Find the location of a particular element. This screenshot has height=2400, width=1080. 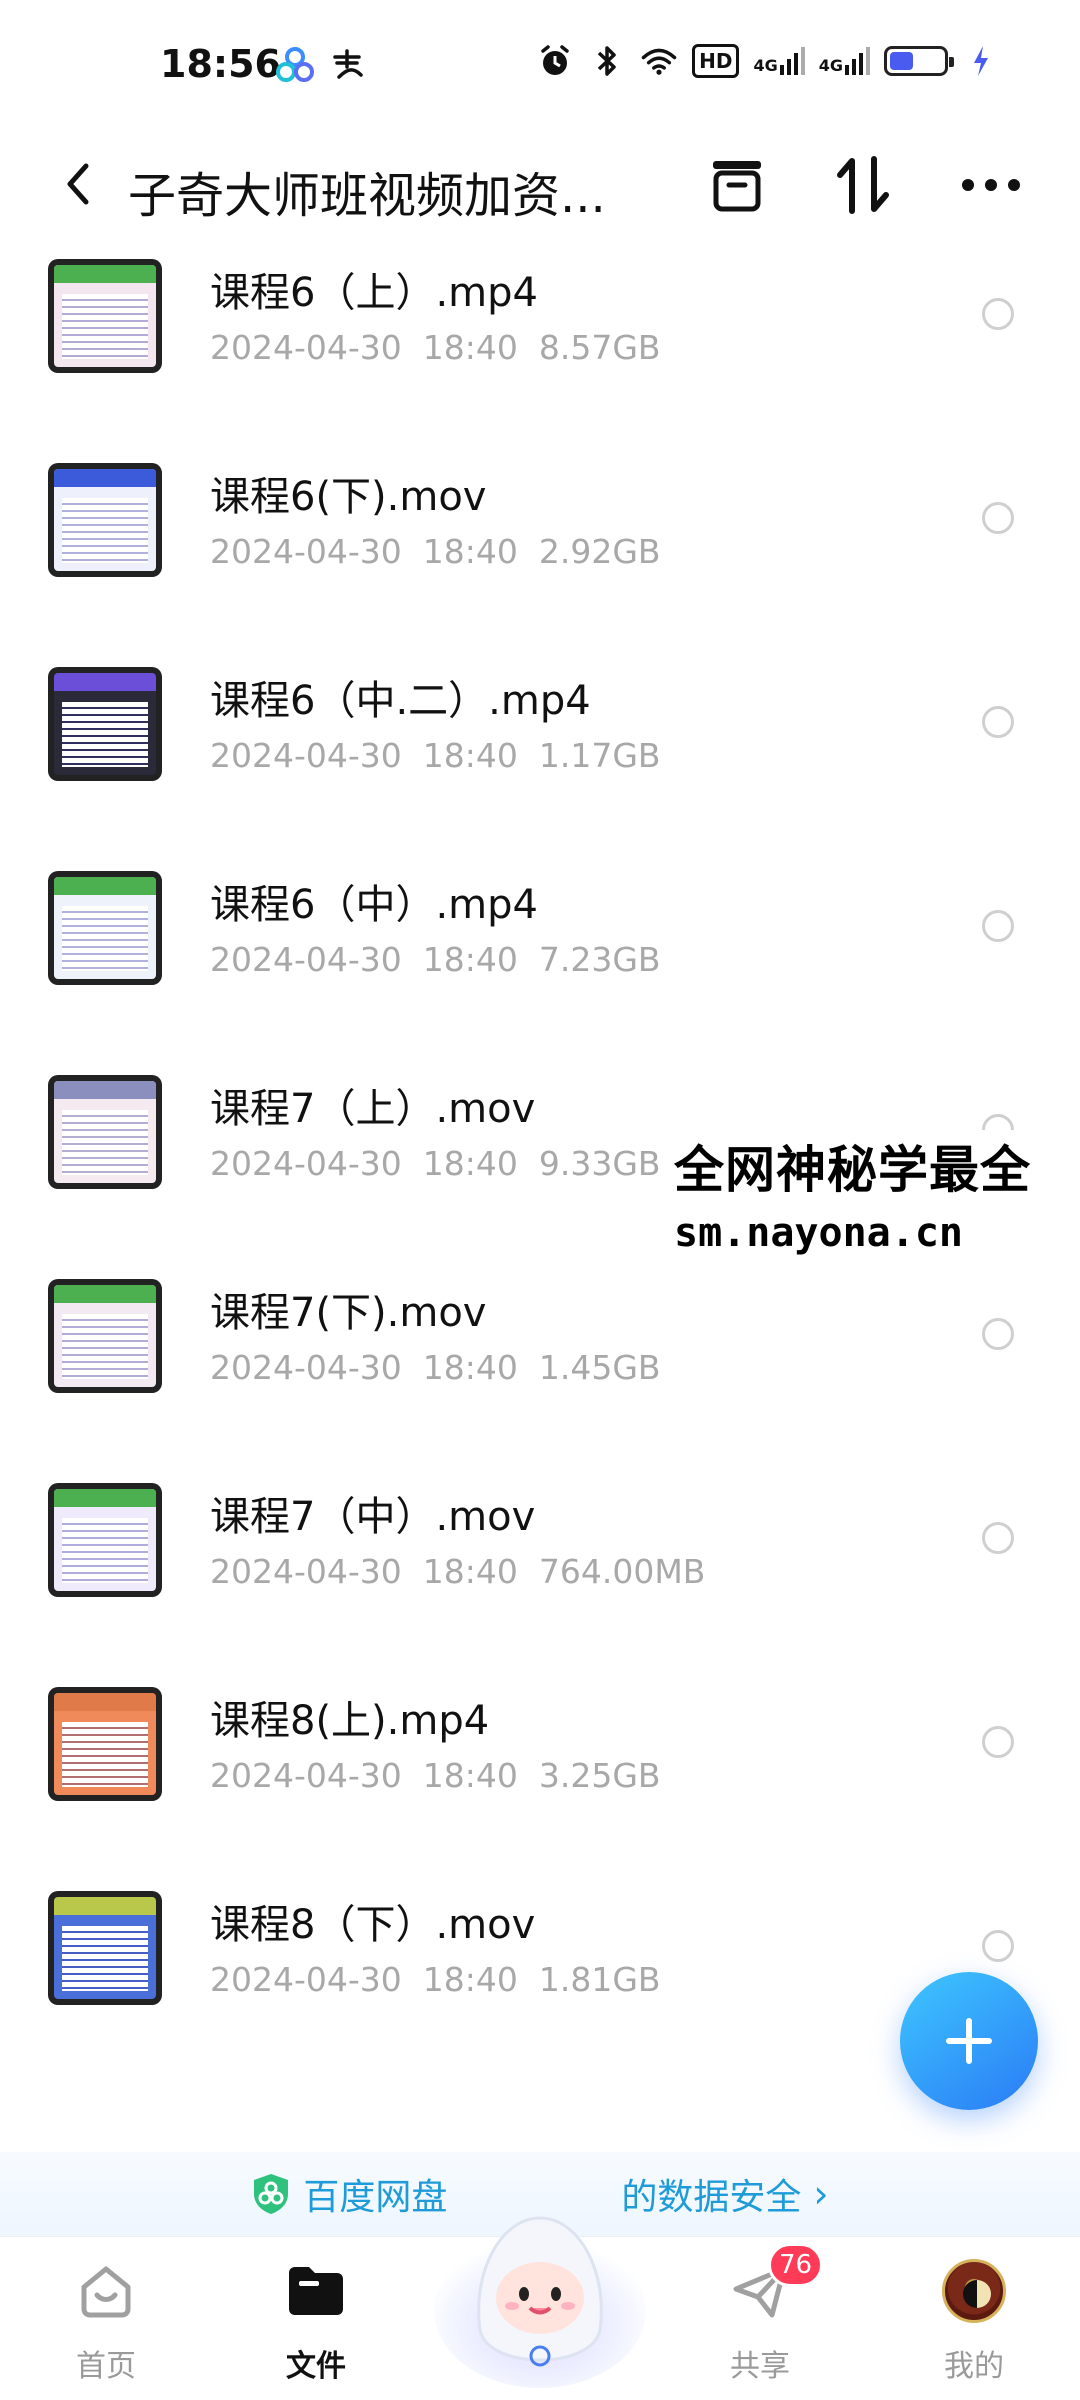

sort-icon is located at coordinates (863, 185).